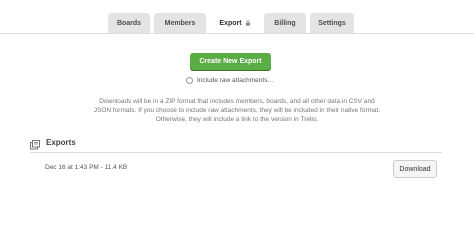 This screenshot has height=240, width=474. I want to click on tab-billing: Billing, so click(285, 23).